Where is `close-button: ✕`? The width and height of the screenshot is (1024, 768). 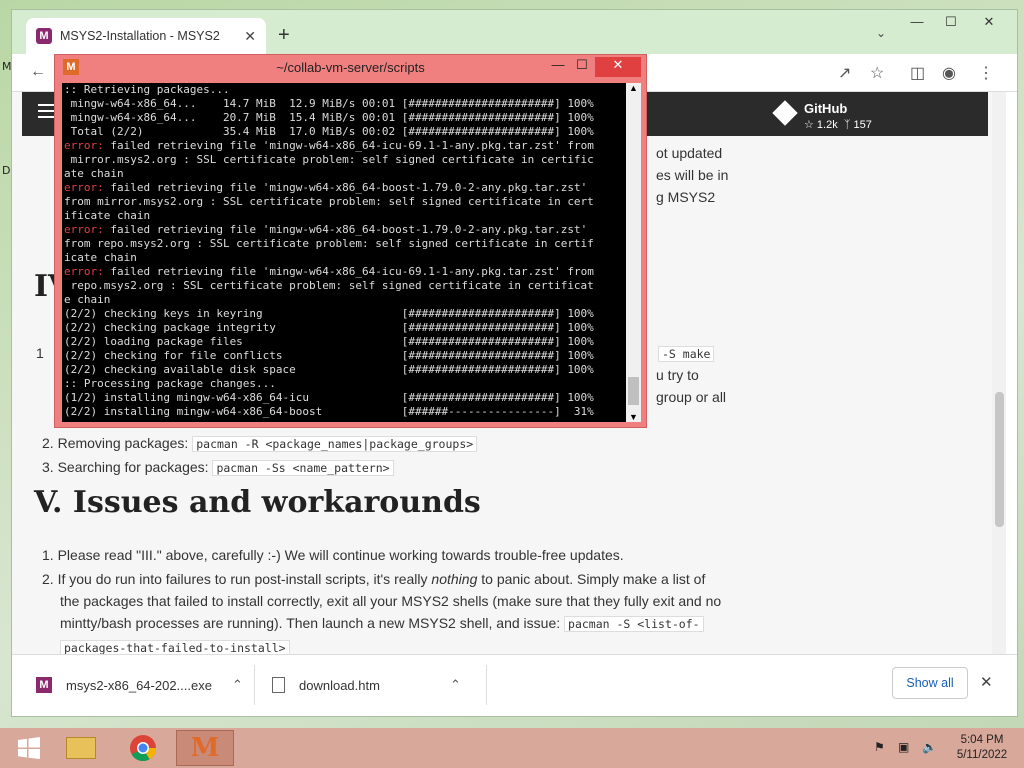 close-button: ✕ is located at coordinates (989, 24).